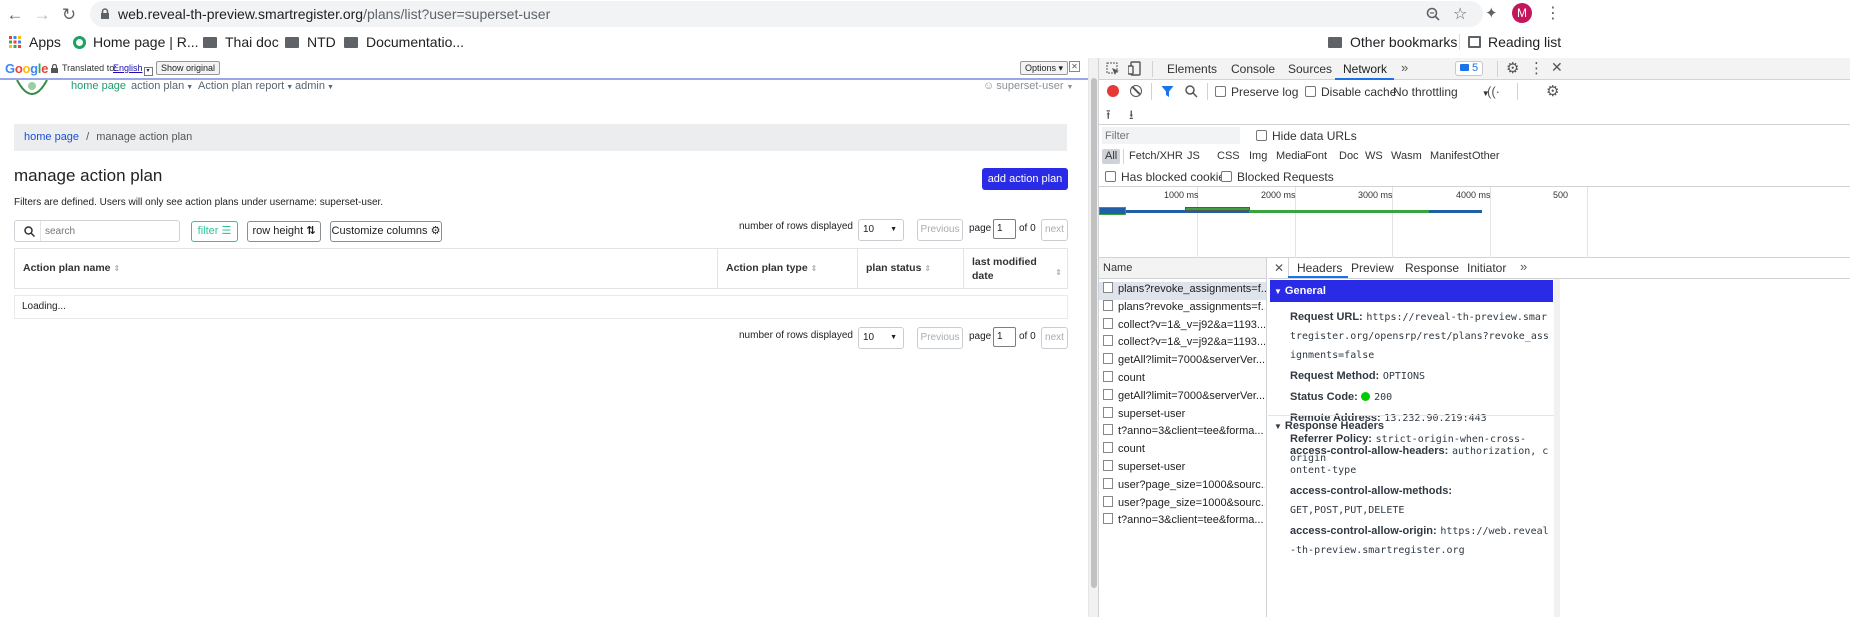 Image resolution: width=1850 pixels, height=617 pixels. I want to click on rows-displayed-select-bottom: 10 ▼, so click(881, 338).